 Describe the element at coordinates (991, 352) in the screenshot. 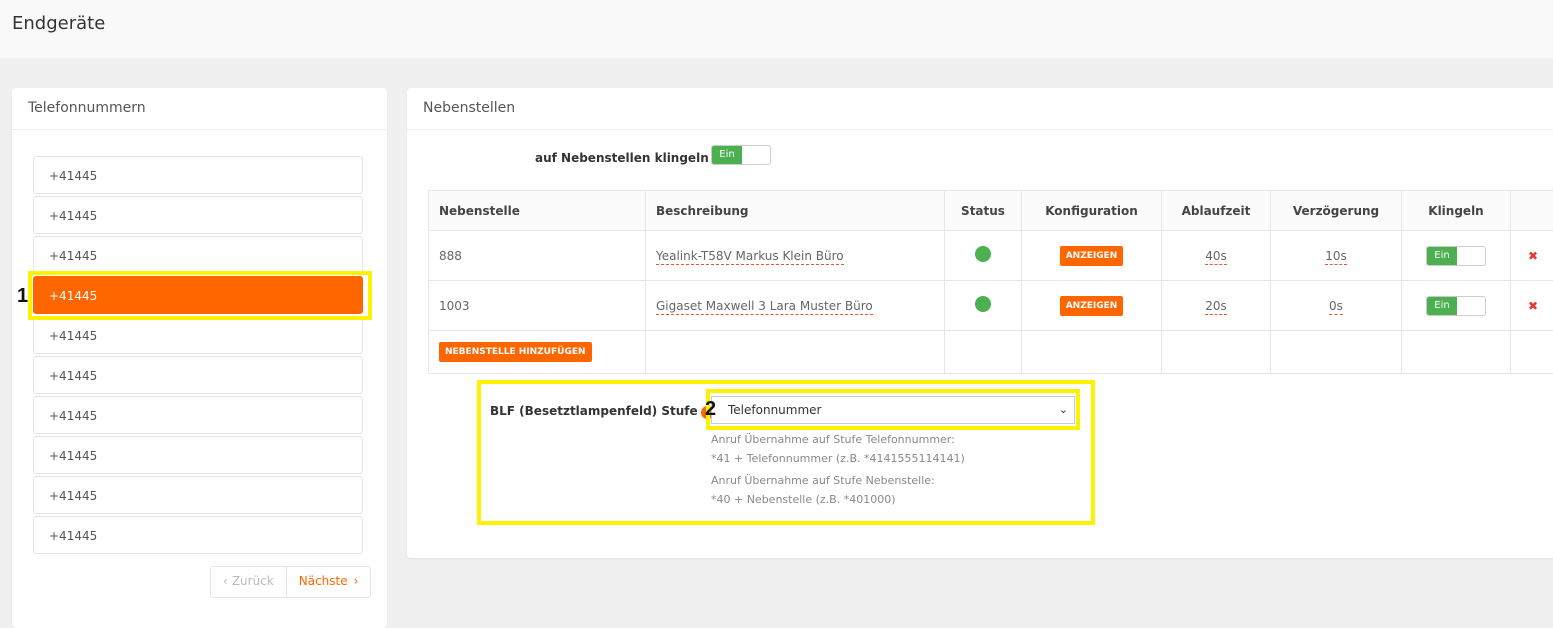

I see `table-row-add: NEBENSTELLE HINZUFÜGEN` at that location.